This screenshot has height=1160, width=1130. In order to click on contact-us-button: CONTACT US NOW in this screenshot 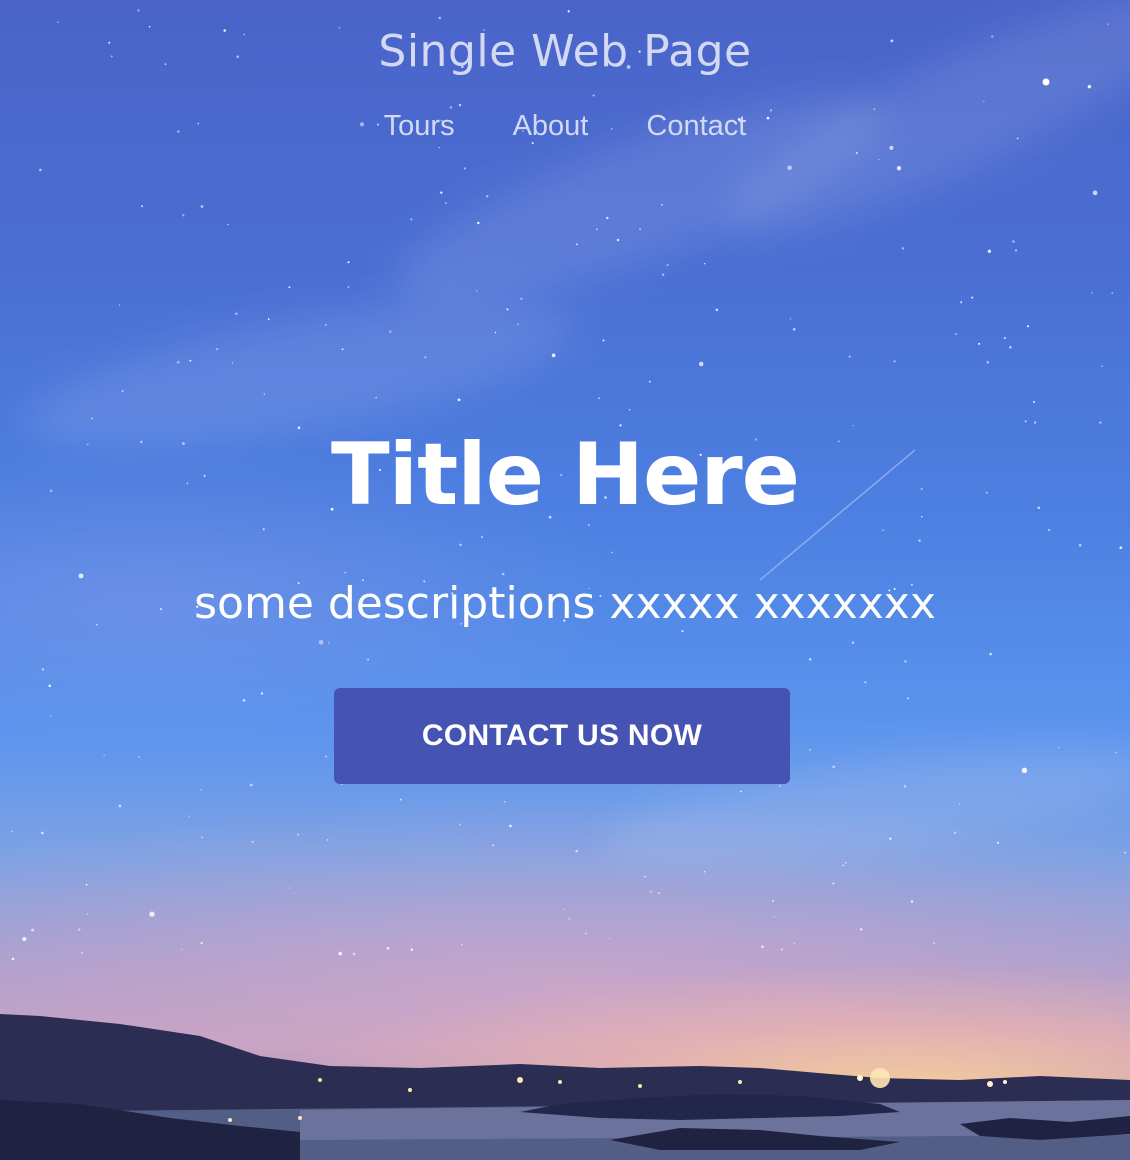, I will do `click(562, 736)`.